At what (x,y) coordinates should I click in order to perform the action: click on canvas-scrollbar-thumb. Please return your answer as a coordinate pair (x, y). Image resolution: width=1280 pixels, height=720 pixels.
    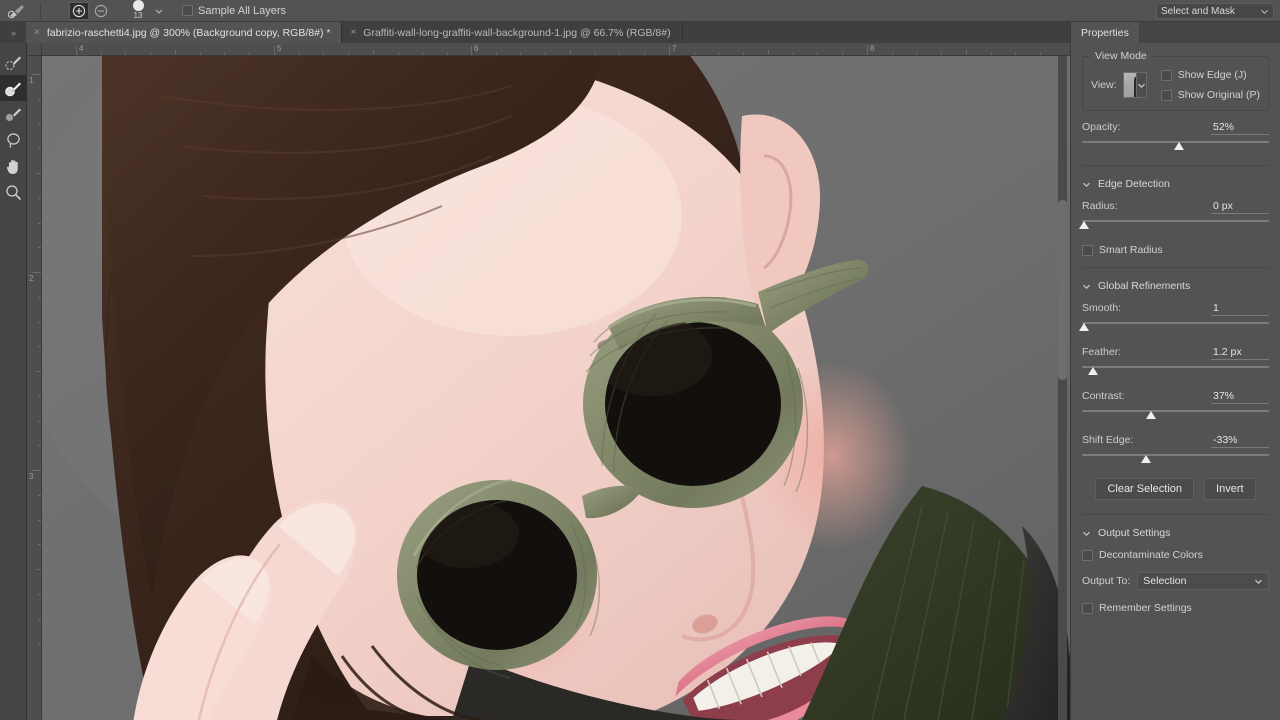
    Looking at the image, I should click on (1062, 290).